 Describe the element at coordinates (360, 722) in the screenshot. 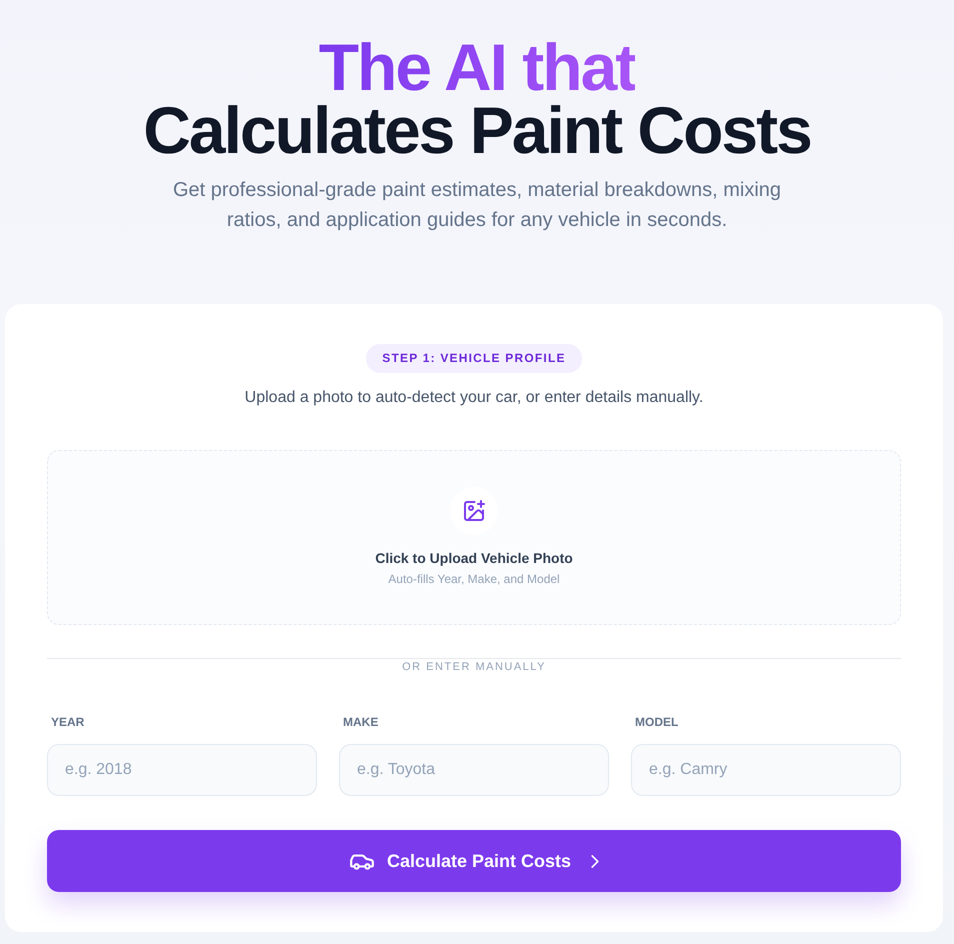

I see `field-label: MAKE` at that location.